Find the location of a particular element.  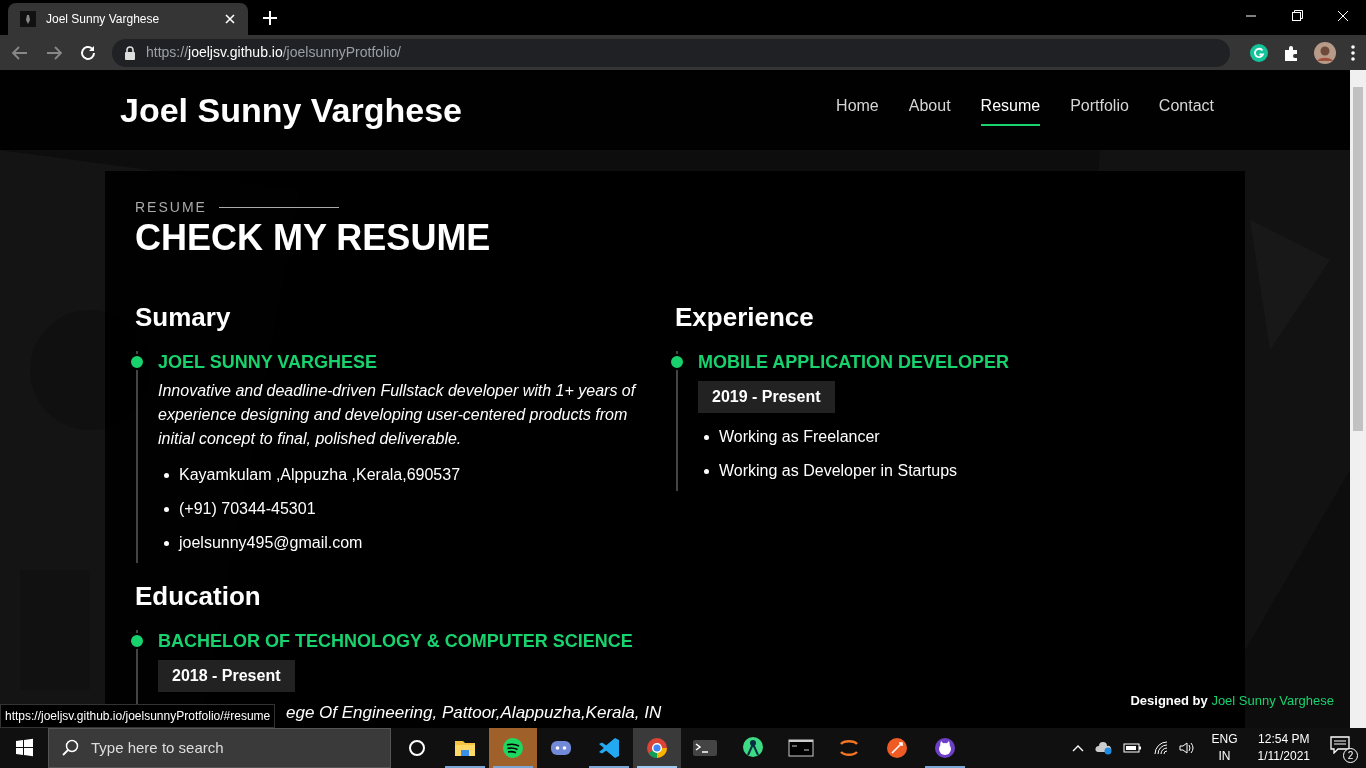

footer-credit: Designed by Joel Sunny Varghese is located at coordinates (1232, 700).